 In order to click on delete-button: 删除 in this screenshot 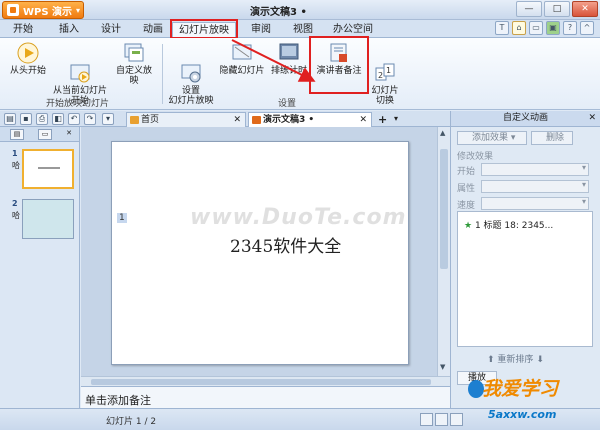, I will do `click(552, 138)`.